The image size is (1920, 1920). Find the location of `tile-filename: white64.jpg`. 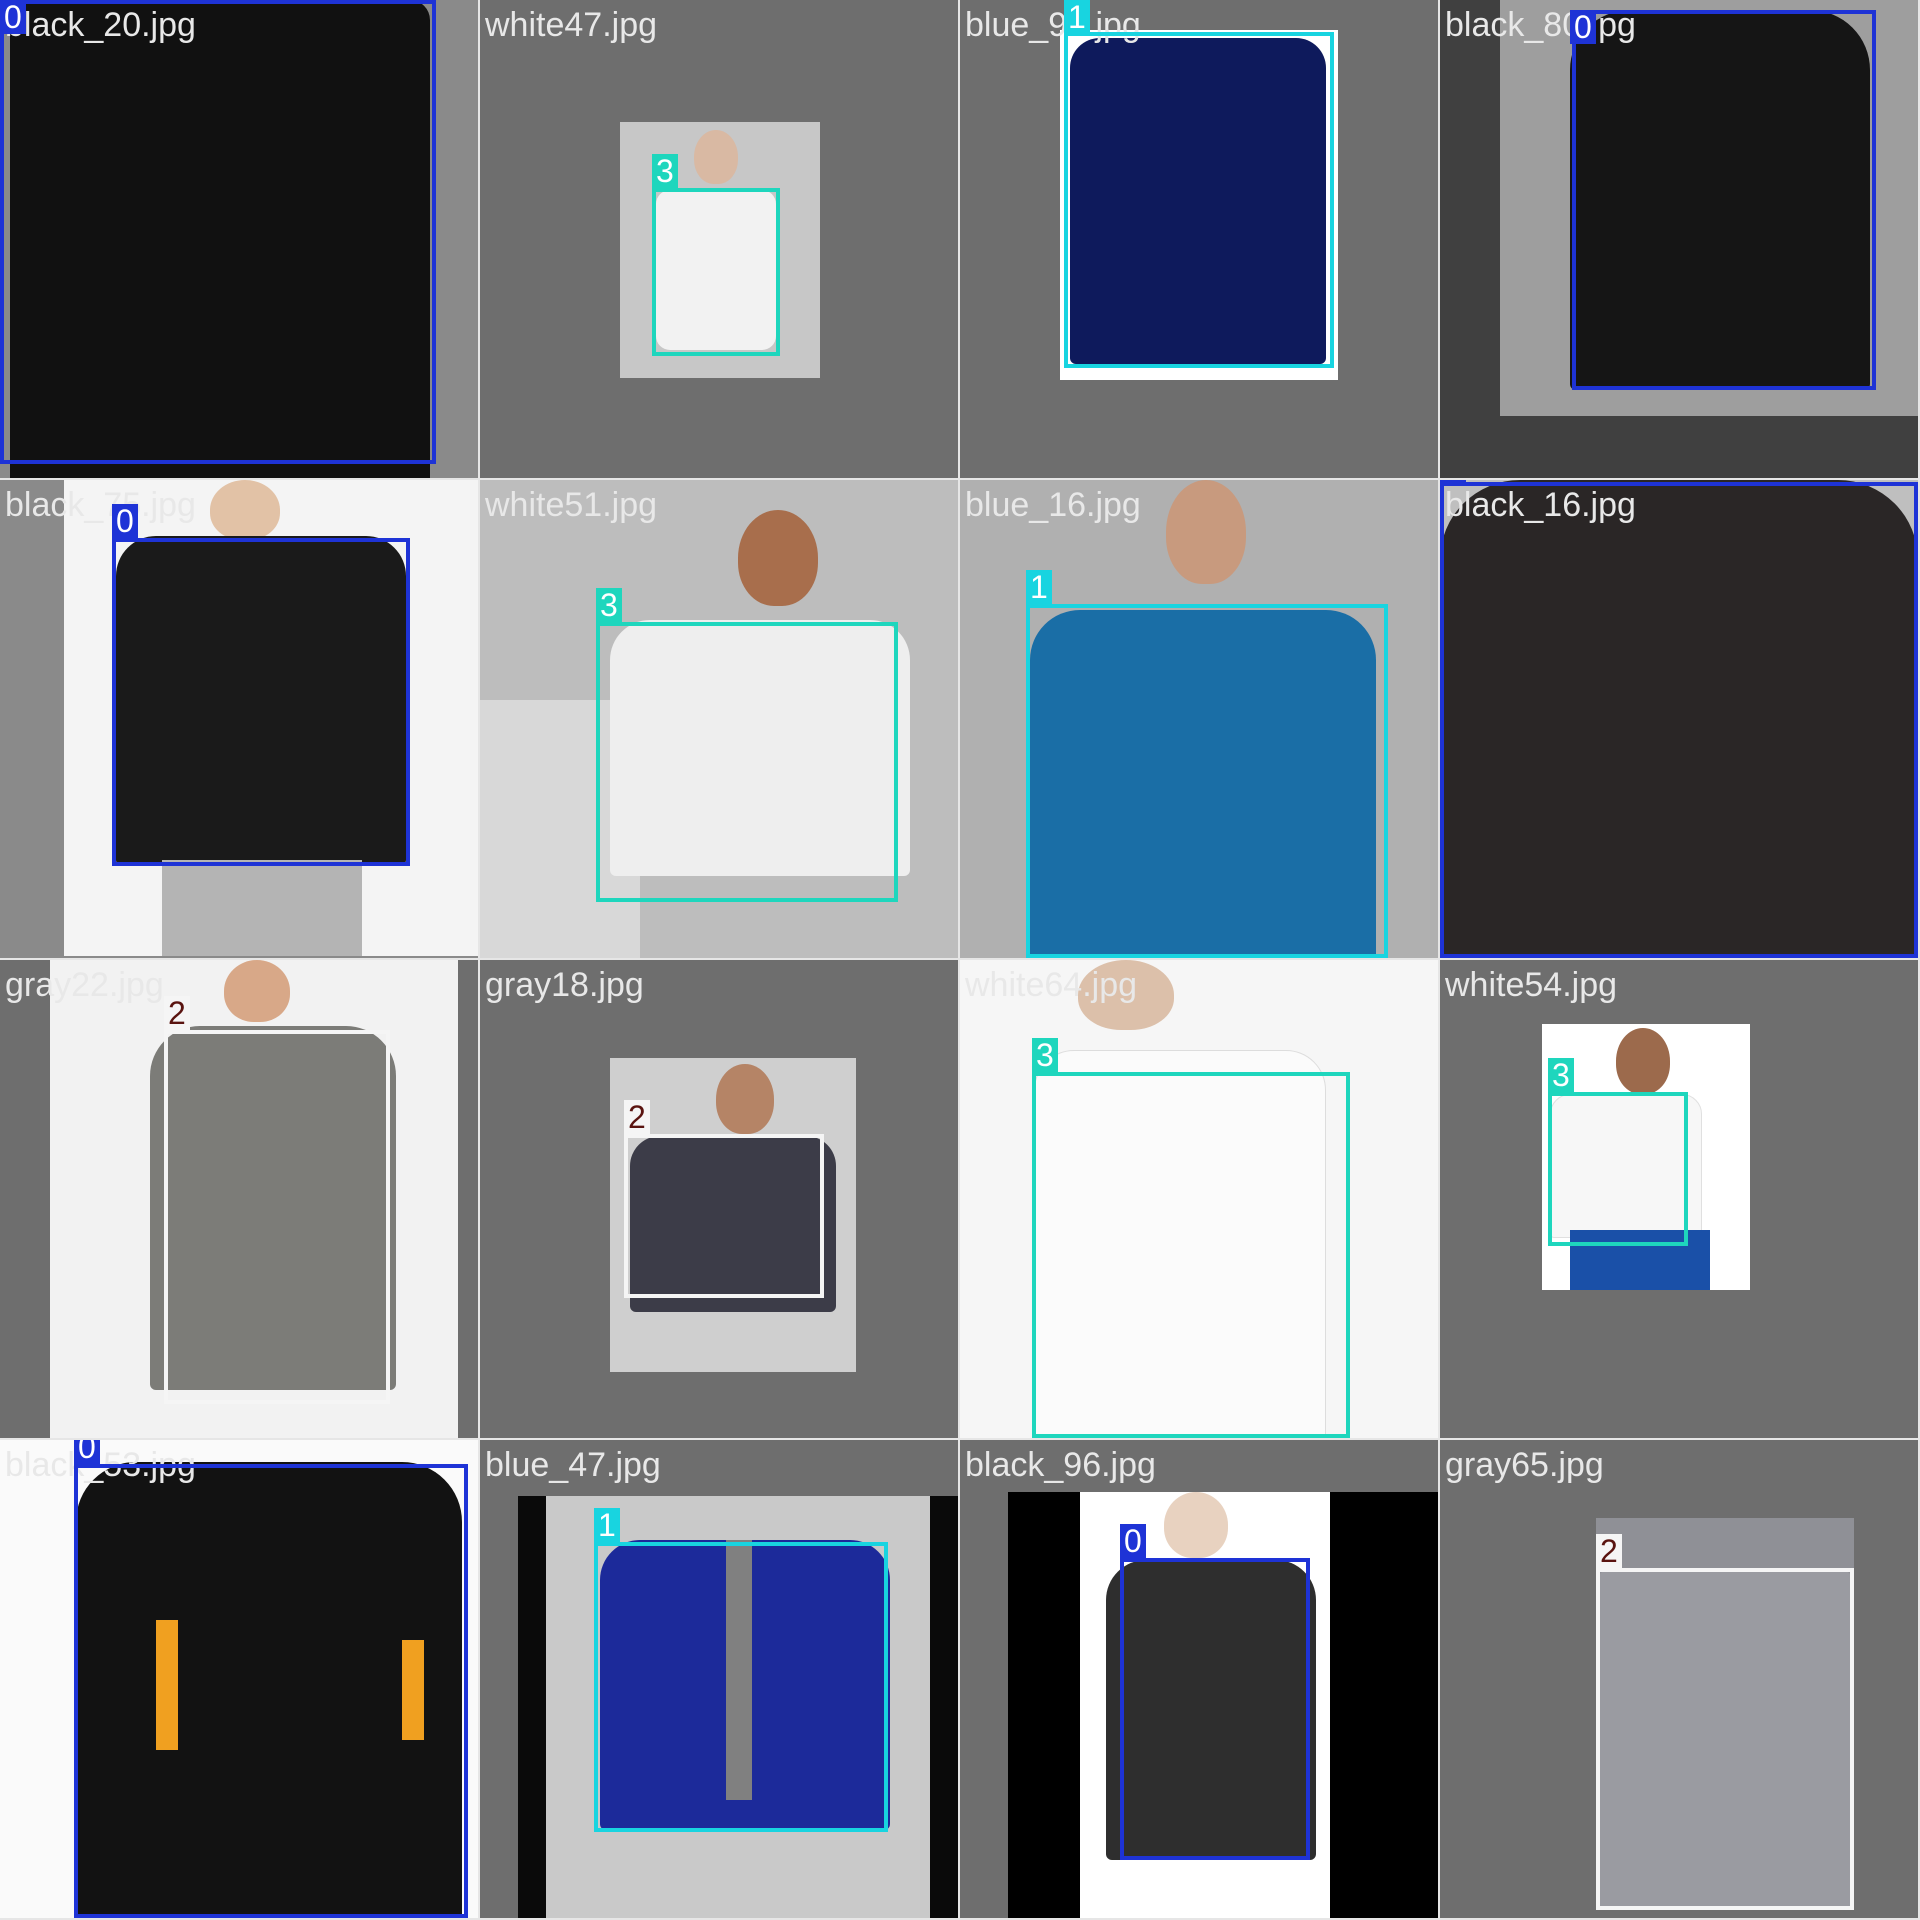

tile-filename: white64.jpg is located at coordinates (1051, 985).